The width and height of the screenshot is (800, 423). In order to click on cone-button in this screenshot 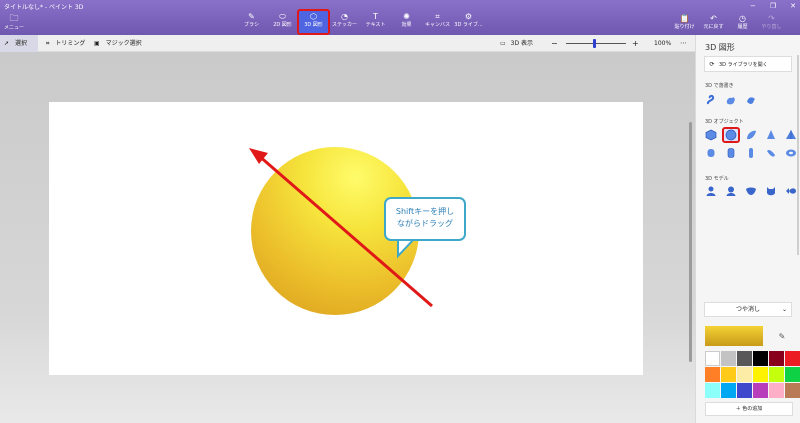, I will do `click(771, 135)`.